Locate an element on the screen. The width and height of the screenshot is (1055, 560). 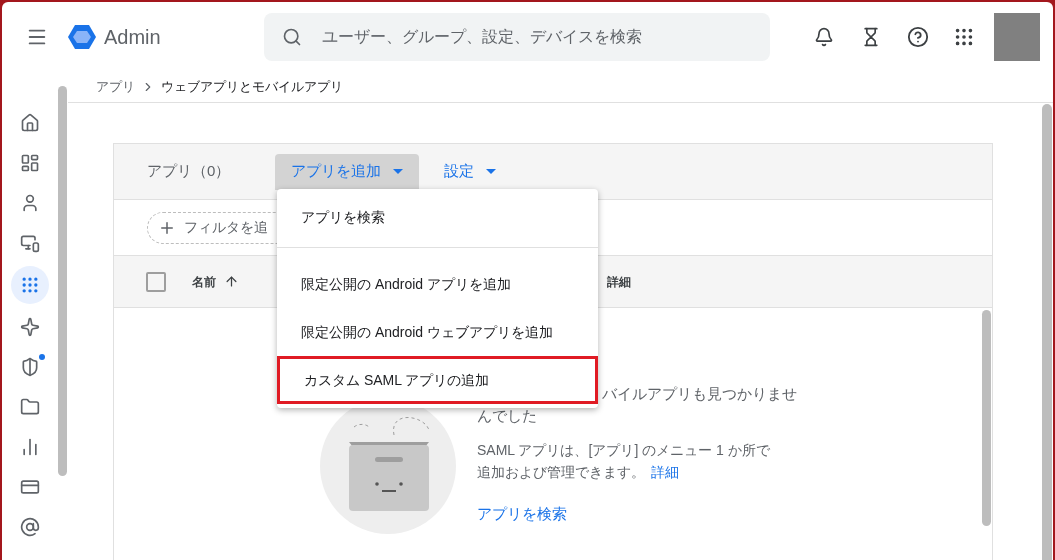
help-button is located at coordinates (917, 37).